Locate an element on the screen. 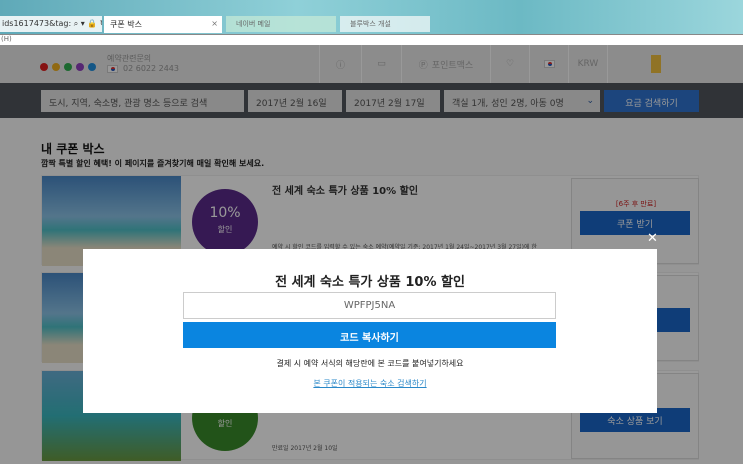  tab-coupon-box: 쿠폰 박스 × is located at coordinates (163, 24).